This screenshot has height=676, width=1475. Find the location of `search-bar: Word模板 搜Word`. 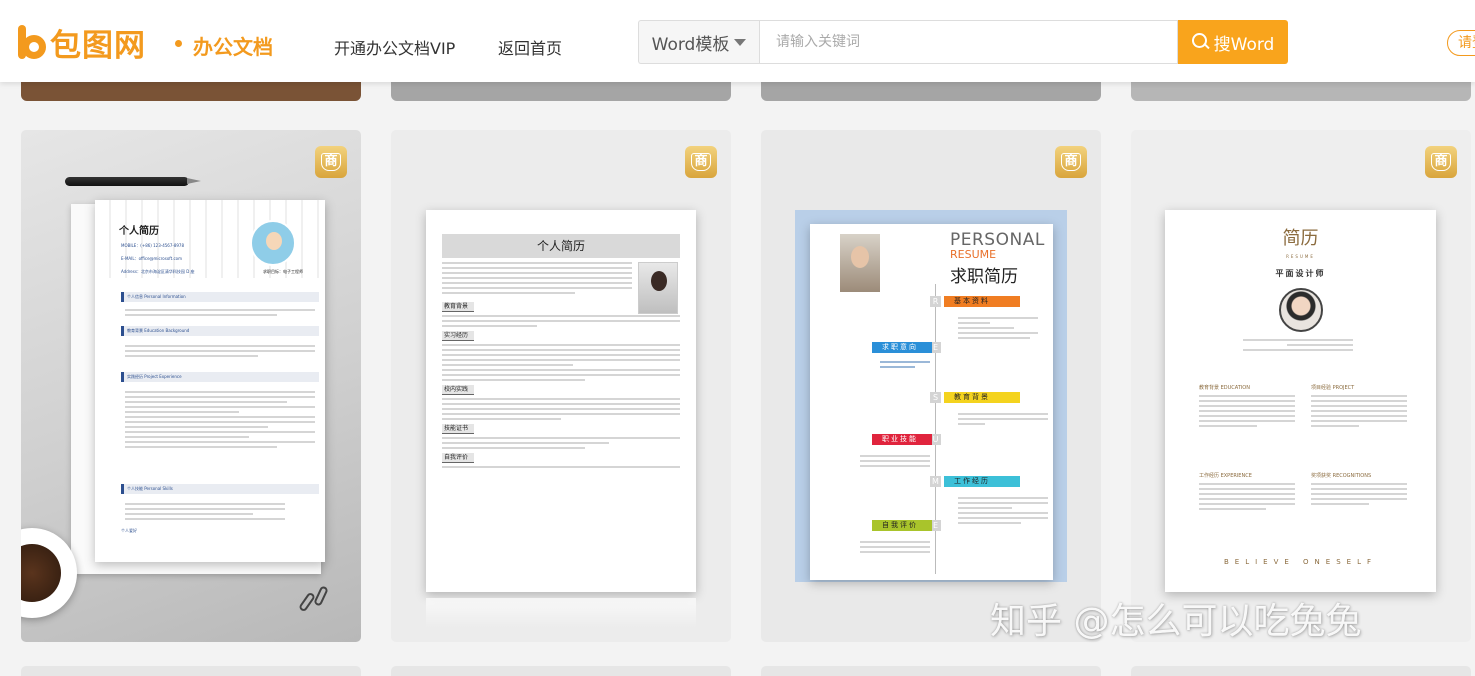

search-bar: Word模板 搜Word is located at coordinates (963, 42).